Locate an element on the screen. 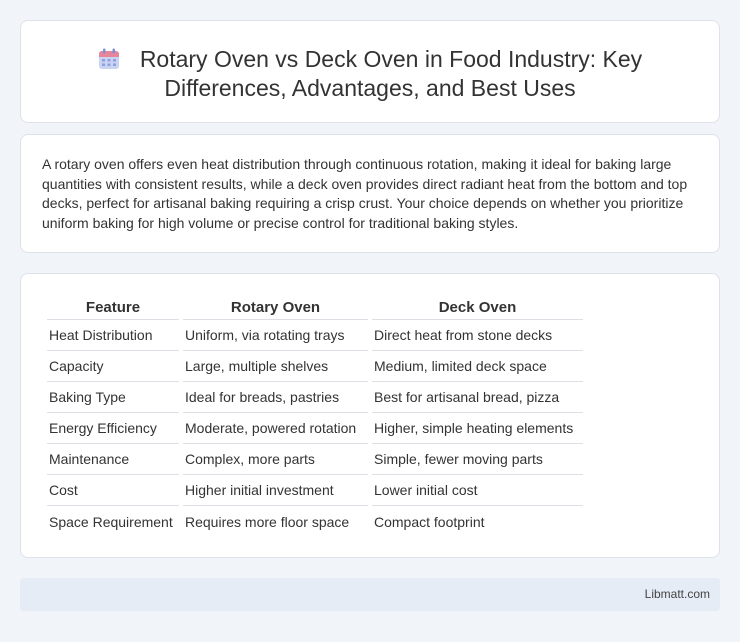 This screenshot has width=740, height=642. column-header-deck-oven: Deck Oven is located at coordinates (477, 308).